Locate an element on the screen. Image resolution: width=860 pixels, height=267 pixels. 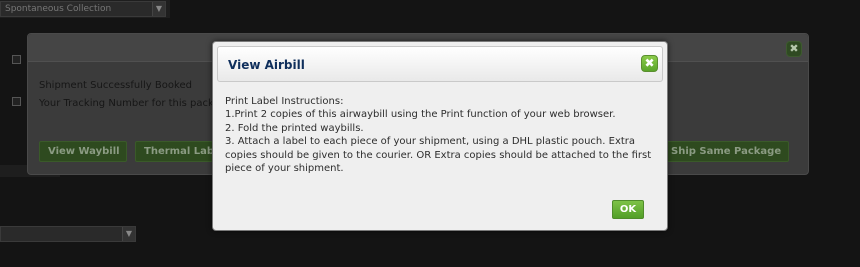
background-select: Spontaneous Collection ▼ is located at coordinates (83, 9).